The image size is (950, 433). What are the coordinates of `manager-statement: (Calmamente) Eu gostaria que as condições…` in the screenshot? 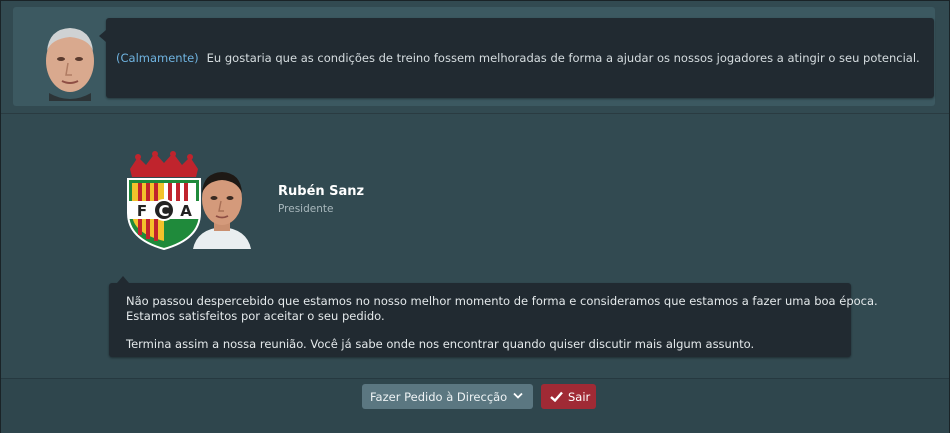 It's located at (520, 58).